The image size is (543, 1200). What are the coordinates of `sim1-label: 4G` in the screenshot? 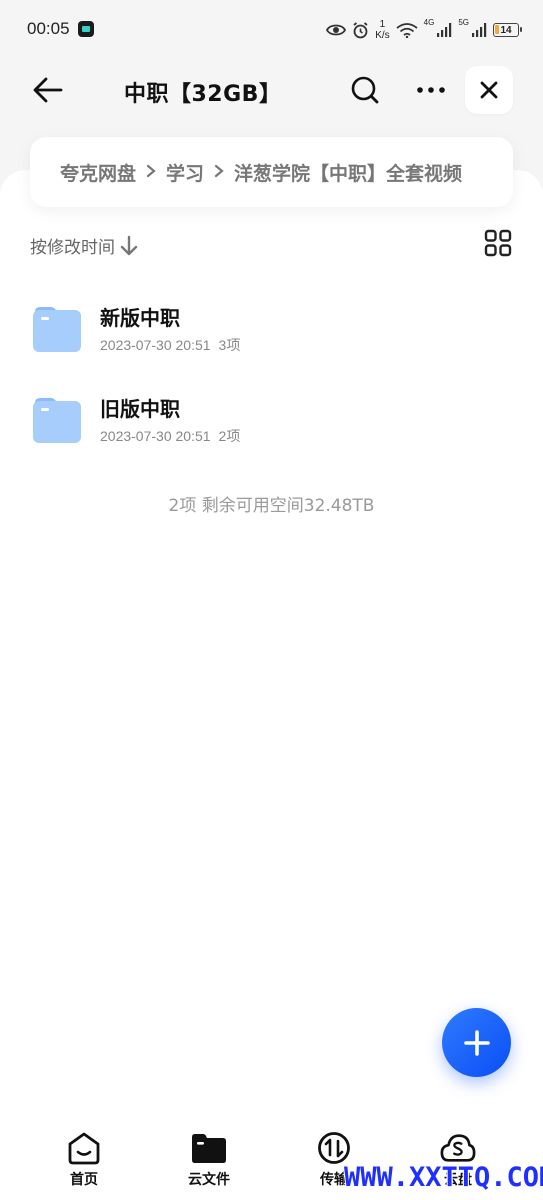 It's located at (429, 22).